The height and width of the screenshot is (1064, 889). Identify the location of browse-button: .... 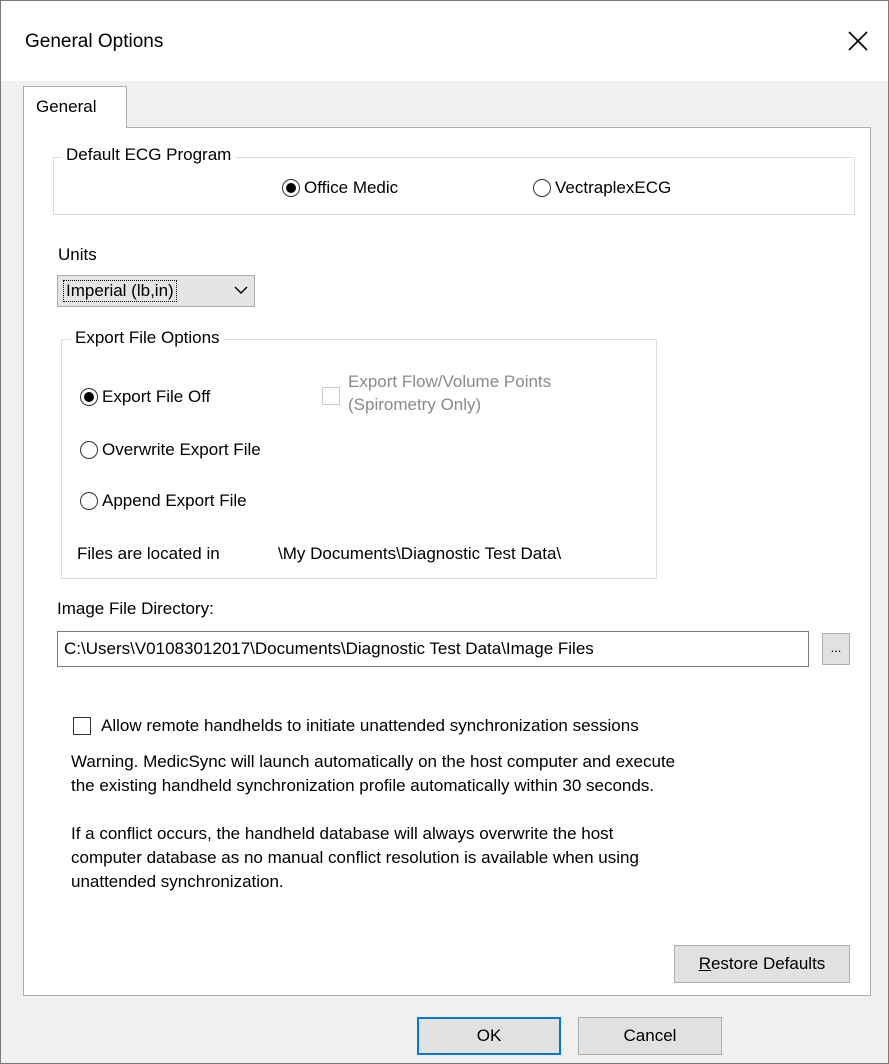
(836, 649).